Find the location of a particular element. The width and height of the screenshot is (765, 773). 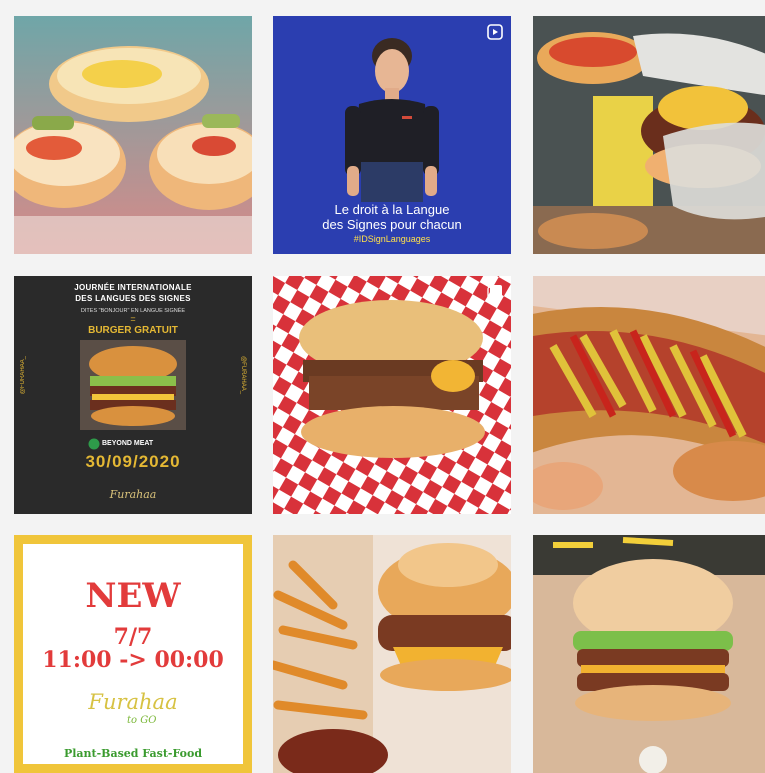

carousel-icon is located at coordinates (494, 292).